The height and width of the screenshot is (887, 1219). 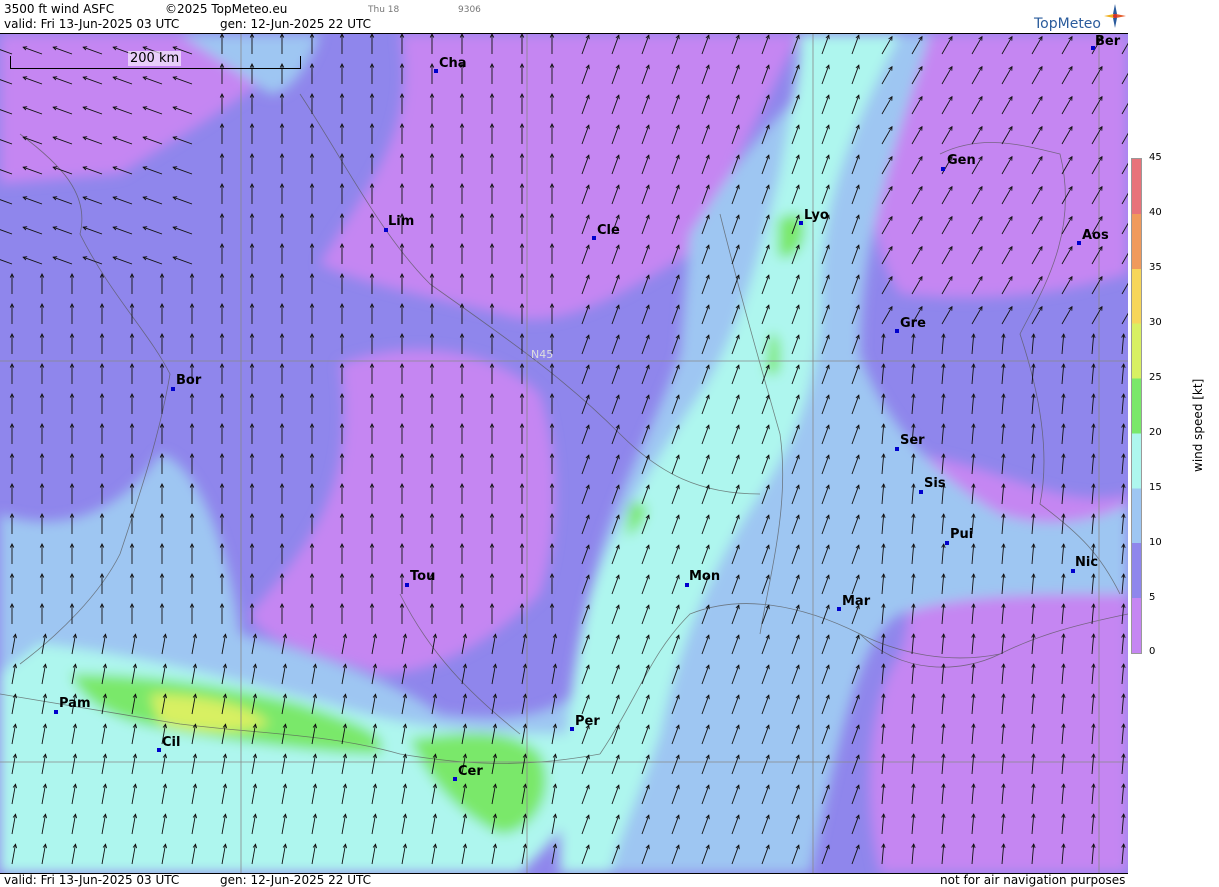 I want to click on valid-time: valid: Fri 13-Jun-2025 03 UTC, so click(x=92, y=24).